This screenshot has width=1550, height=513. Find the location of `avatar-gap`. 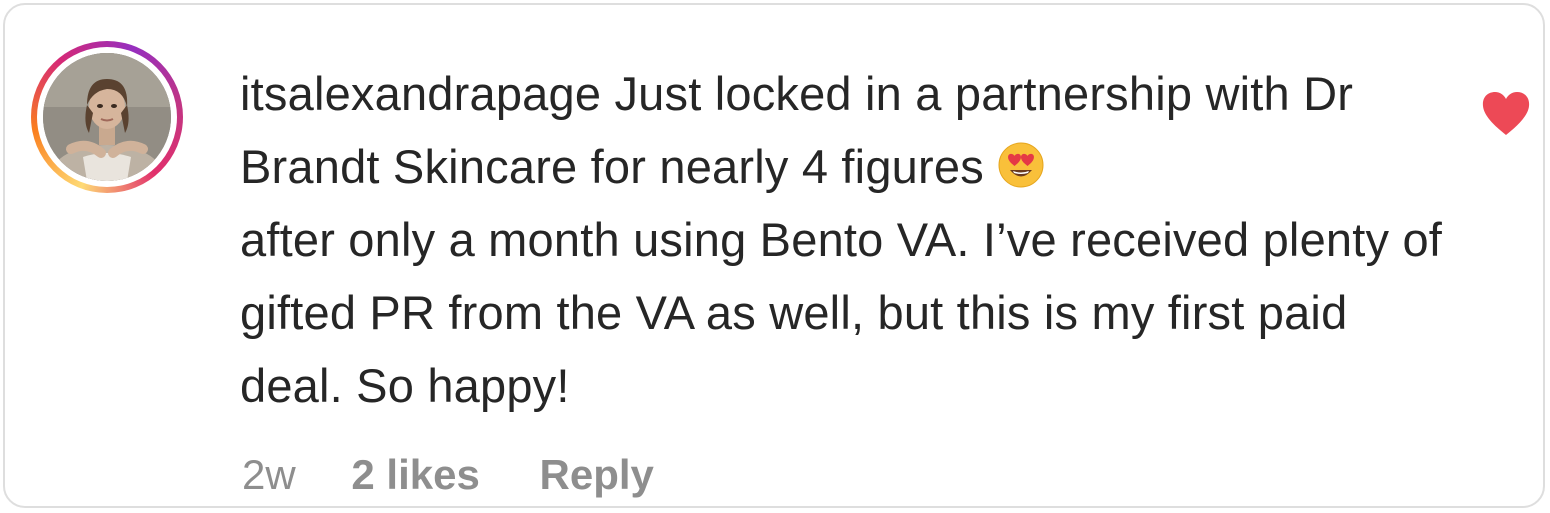

avatar-gap is located at coordinates (107, 117).